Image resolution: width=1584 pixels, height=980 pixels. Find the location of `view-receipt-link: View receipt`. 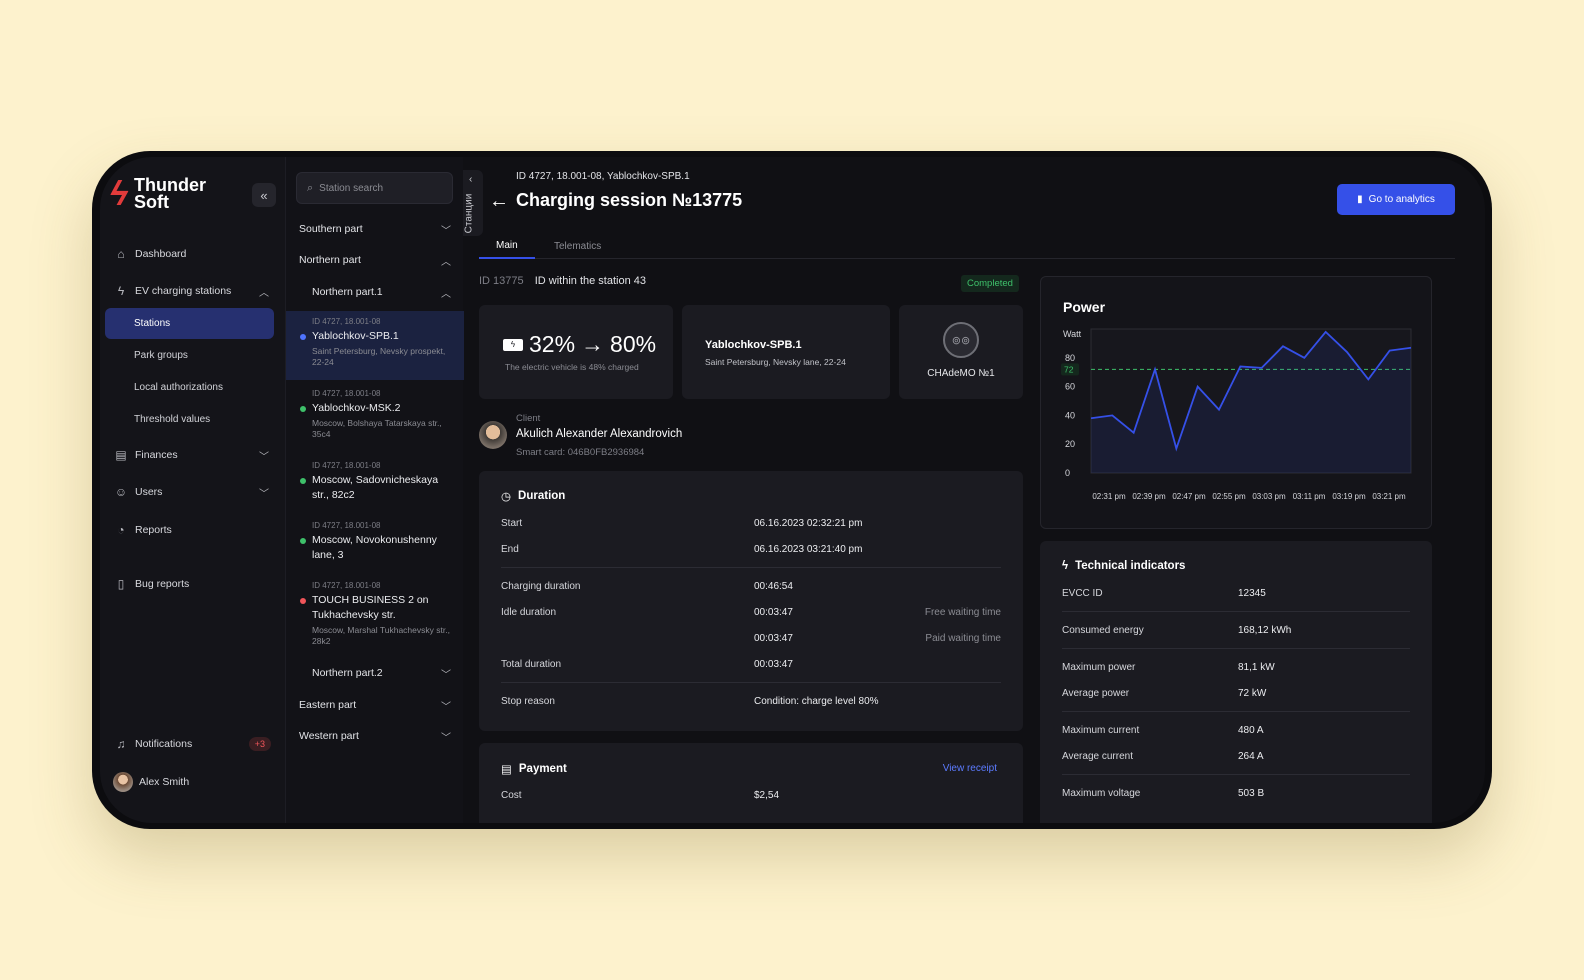

view-receipt-link: View receipt is located at coordinates (970, 768).